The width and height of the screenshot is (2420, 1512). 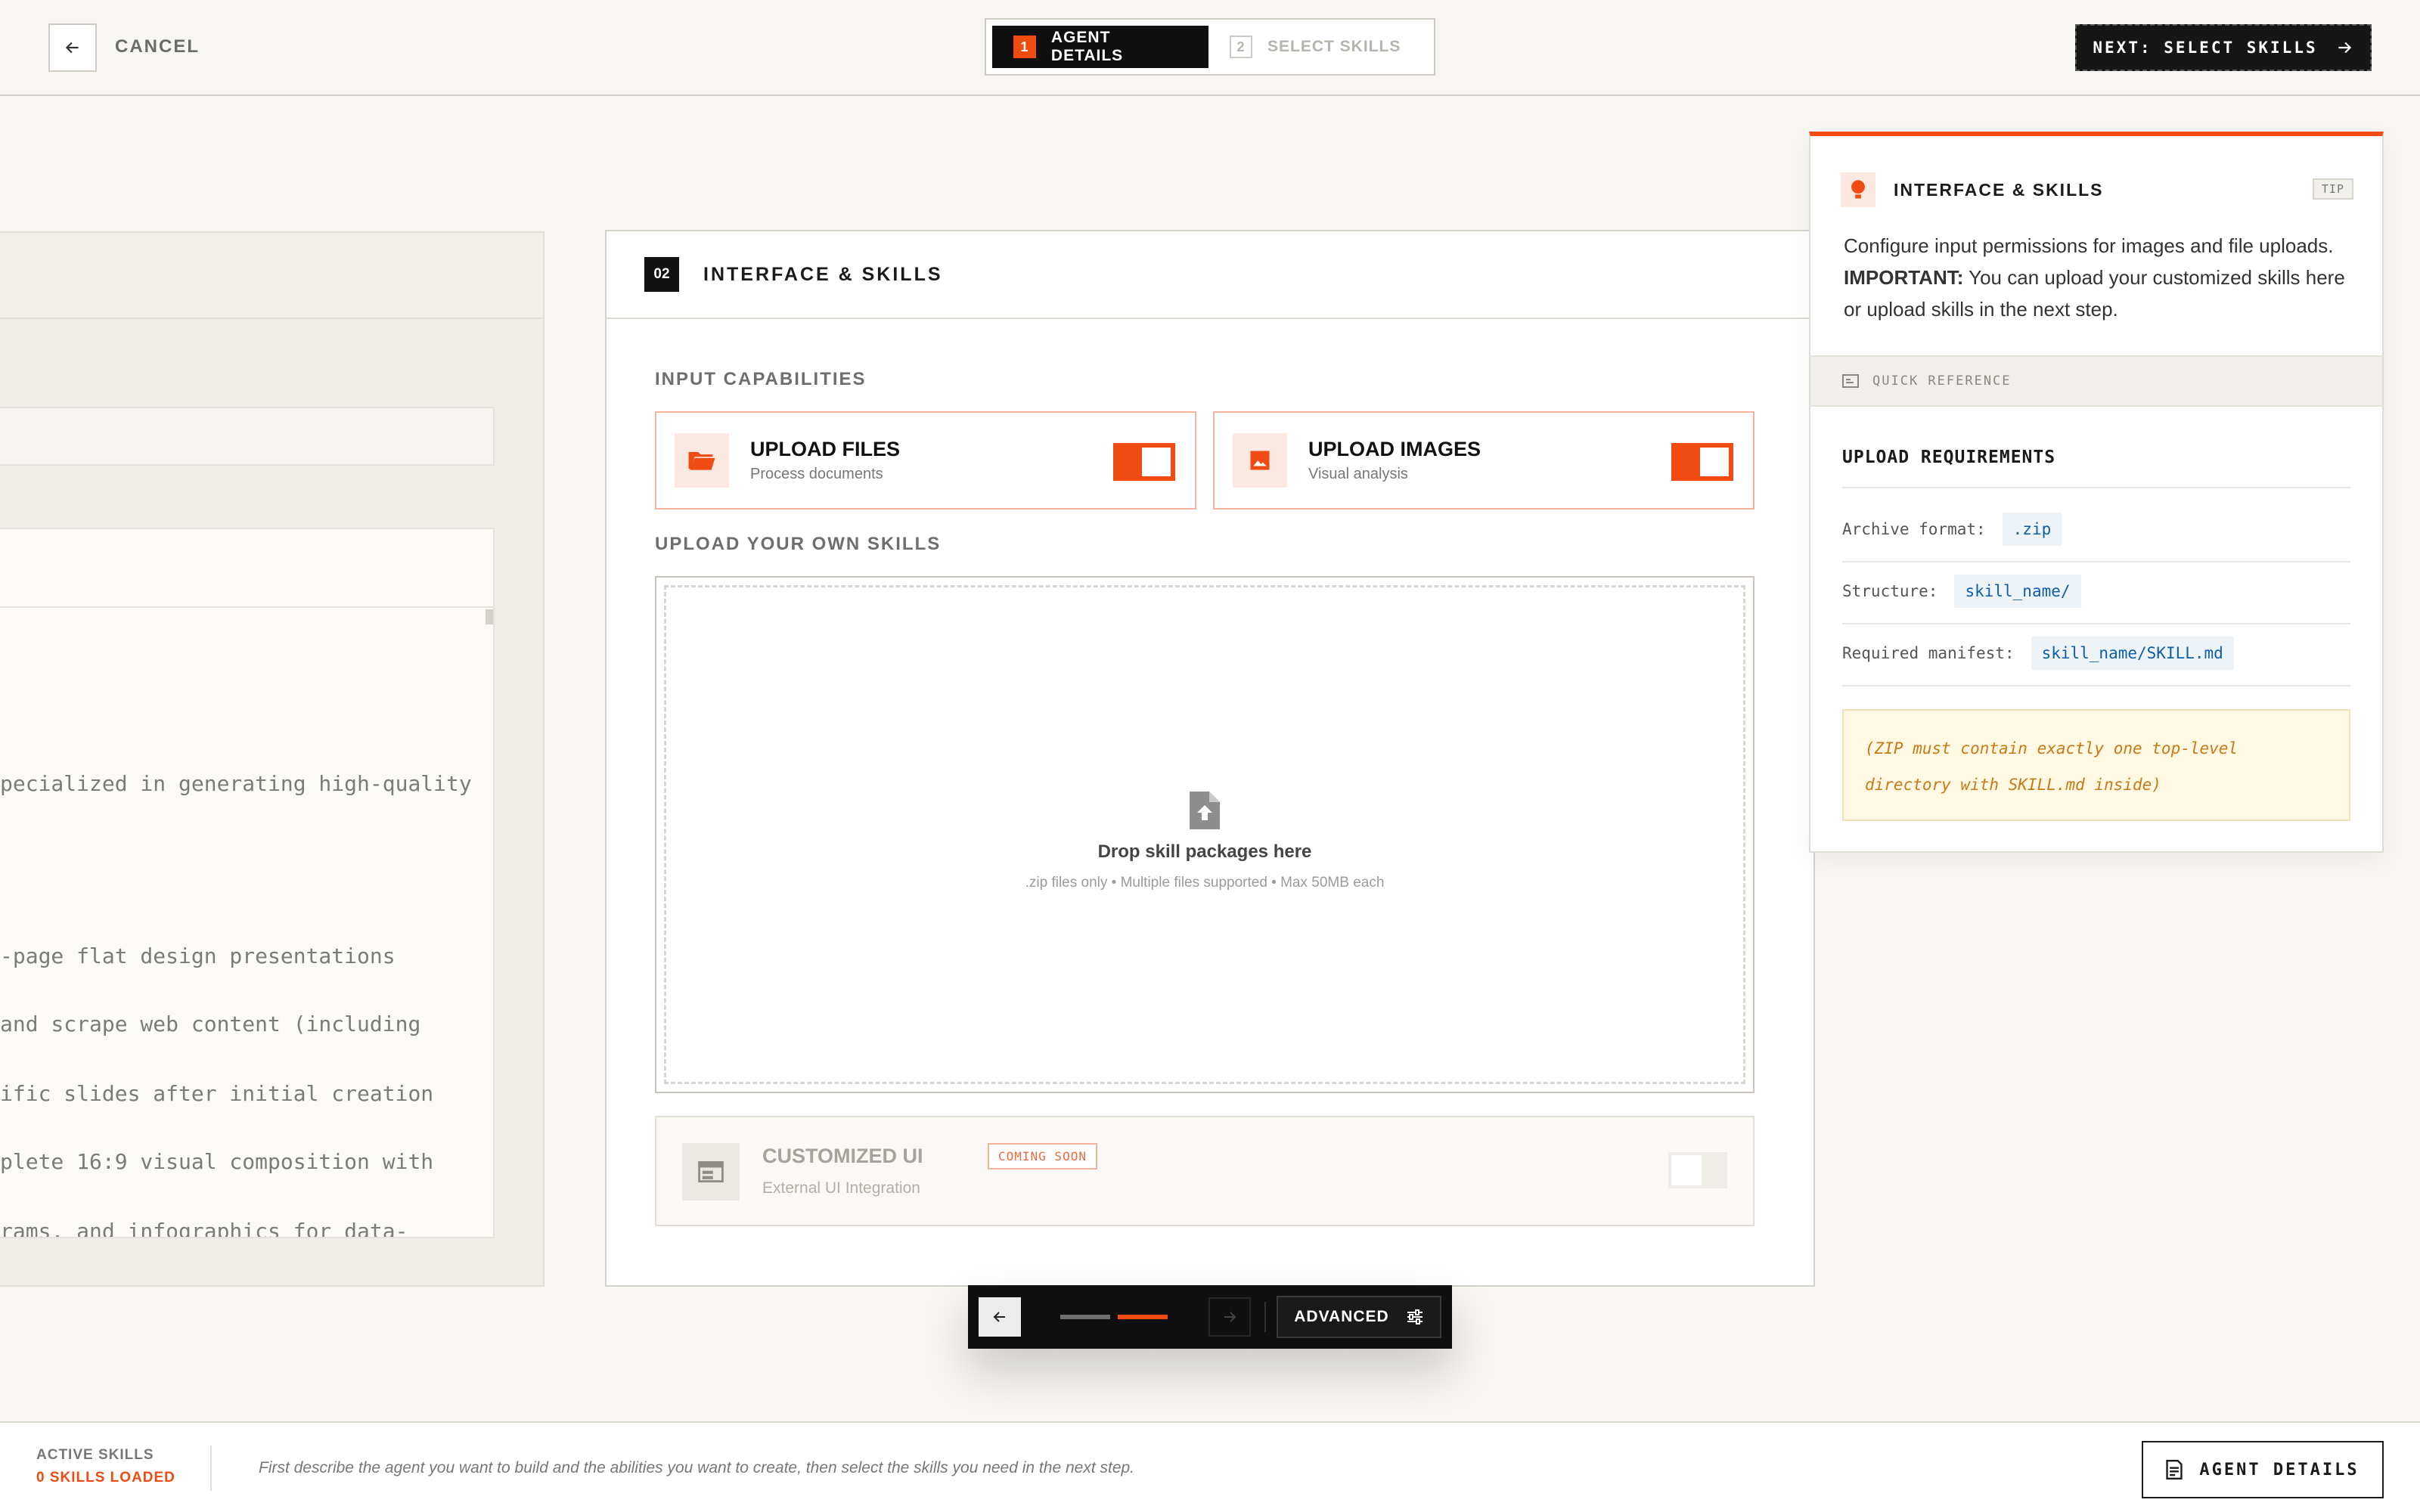 I want to click on step-number: 2, so click(x=1241, y=47).